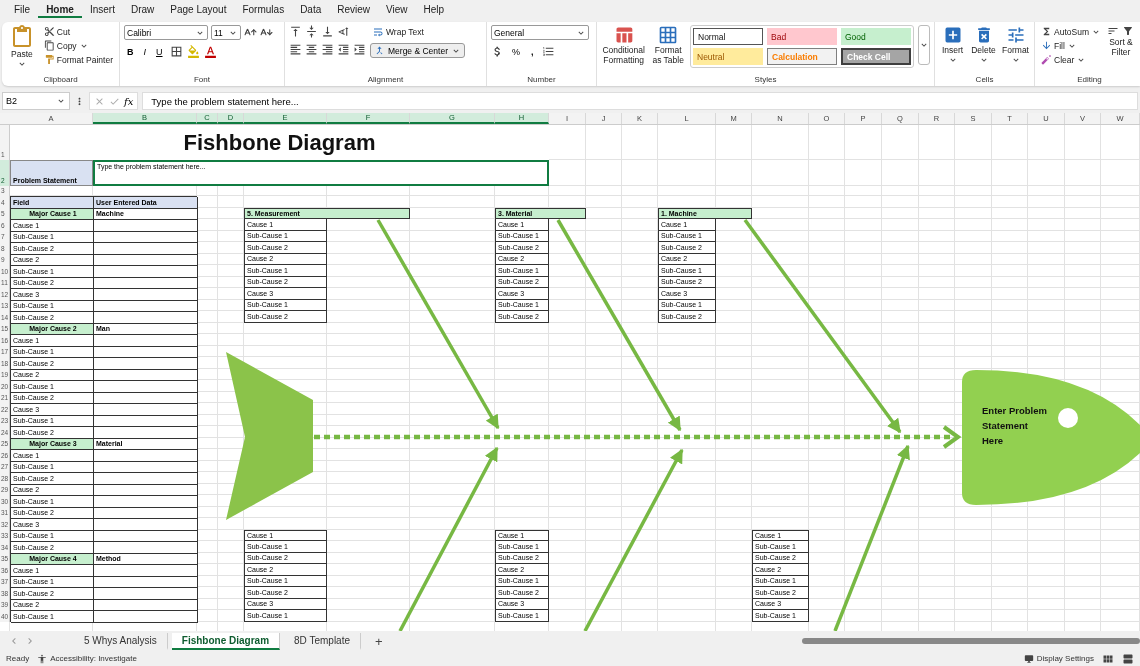  I want to click on add-sheet-button: +, so click(379, 641).